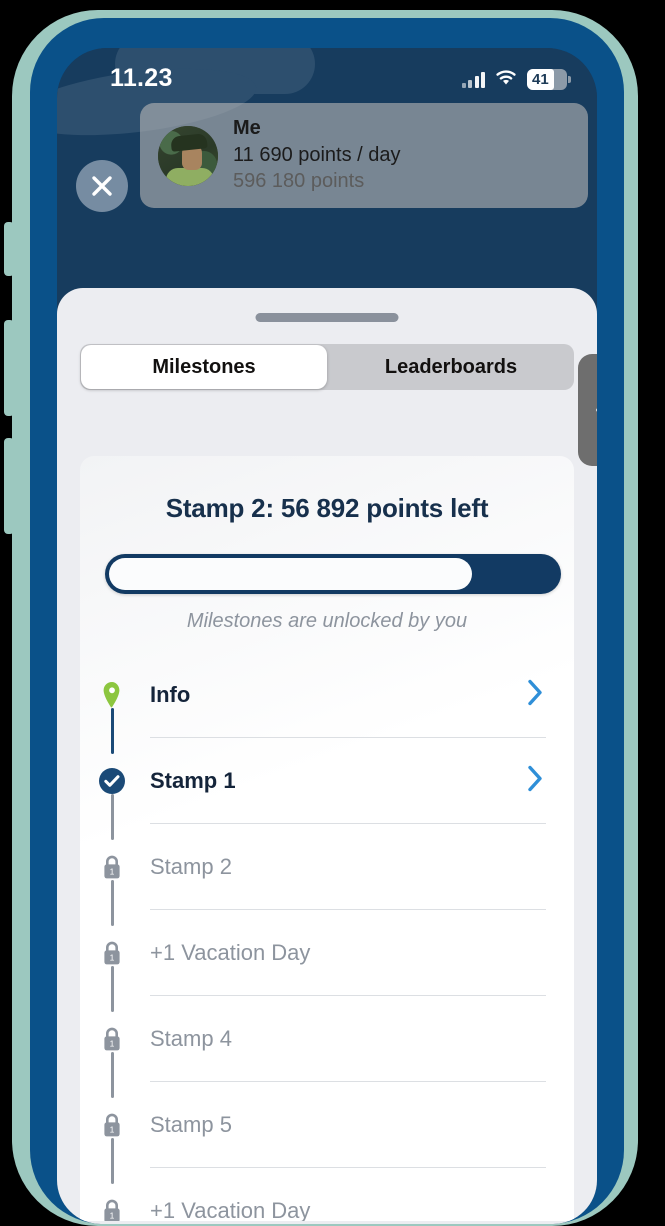 The image size is (665, 1226). I want to click on battery-icon: 41, so click(549, 79).